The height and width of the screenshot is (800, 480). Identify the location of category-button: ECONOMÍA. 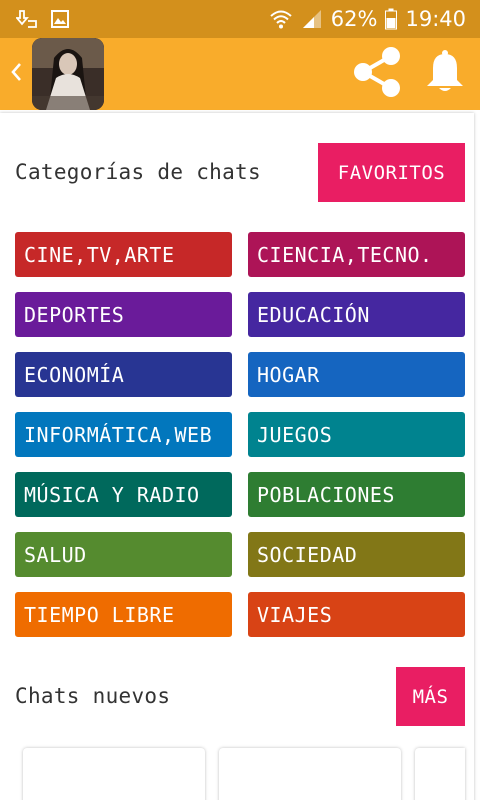
(123, 374).